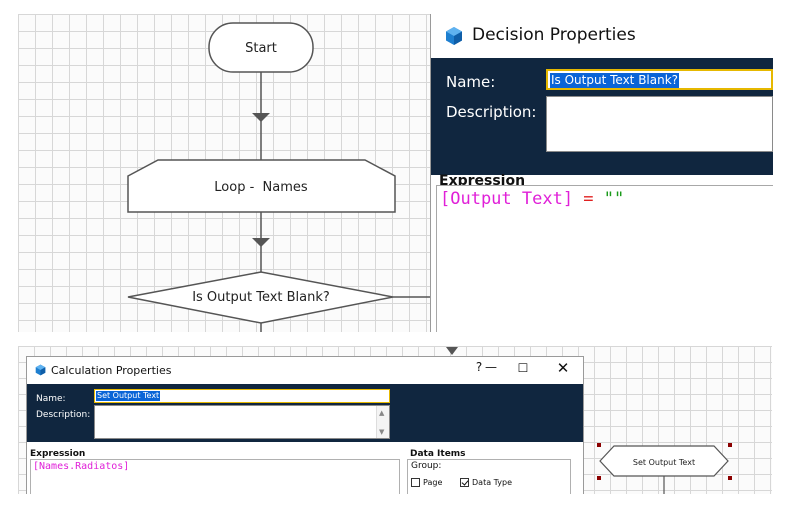  I want to click on close-button: ✕, so click(563, 368).